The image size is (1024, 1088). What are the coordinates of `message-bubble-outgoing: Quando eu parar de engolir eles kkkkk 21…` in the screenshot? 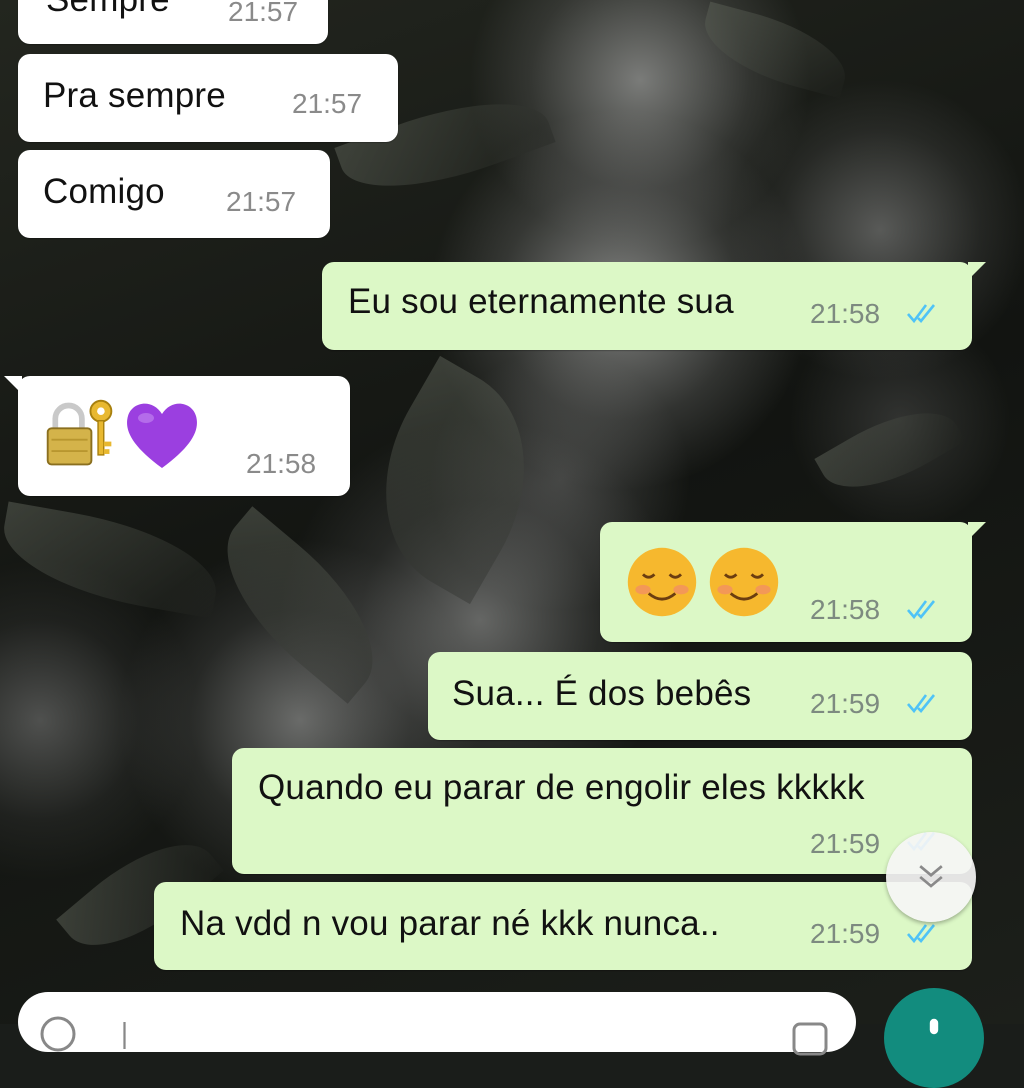 It's located at (602, 811).